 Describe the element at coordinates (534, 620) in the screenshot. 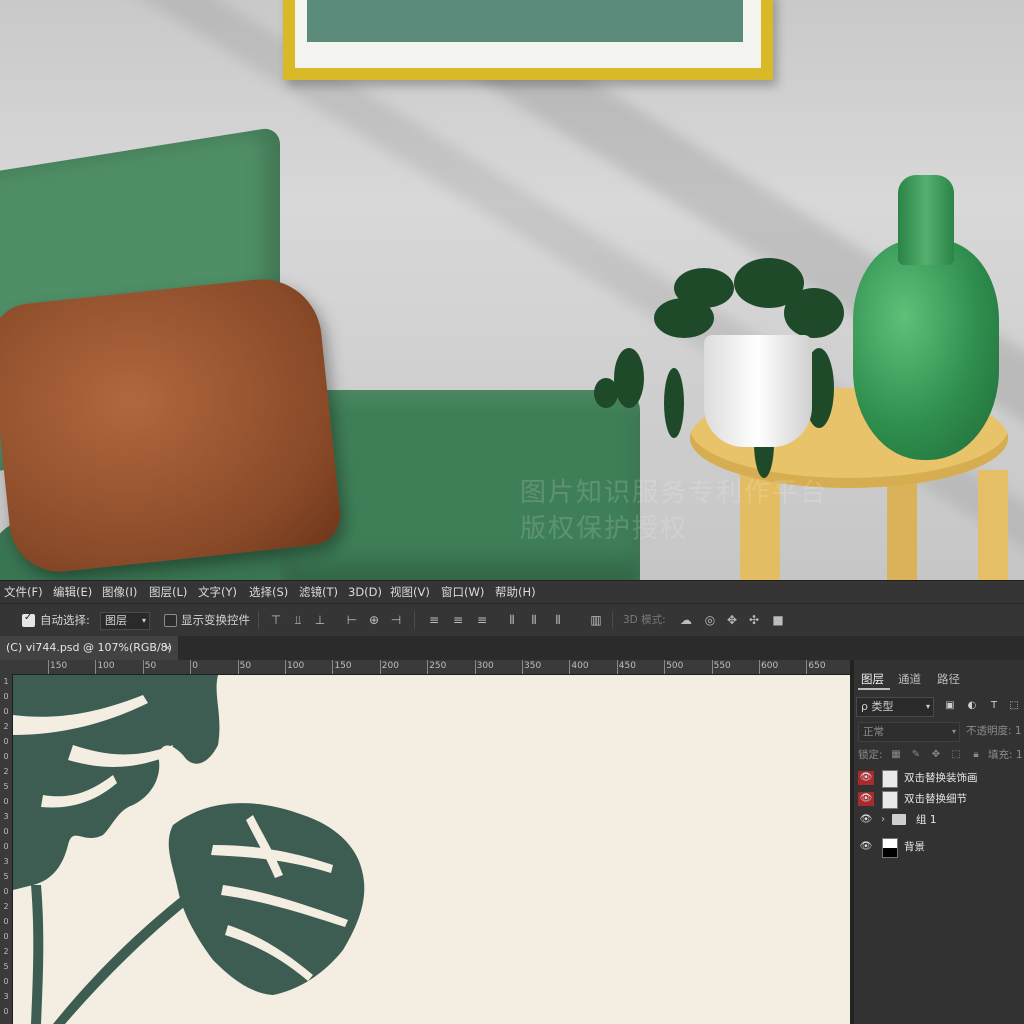

I see `distribute-hcenter-icon: ⦀` at that location.